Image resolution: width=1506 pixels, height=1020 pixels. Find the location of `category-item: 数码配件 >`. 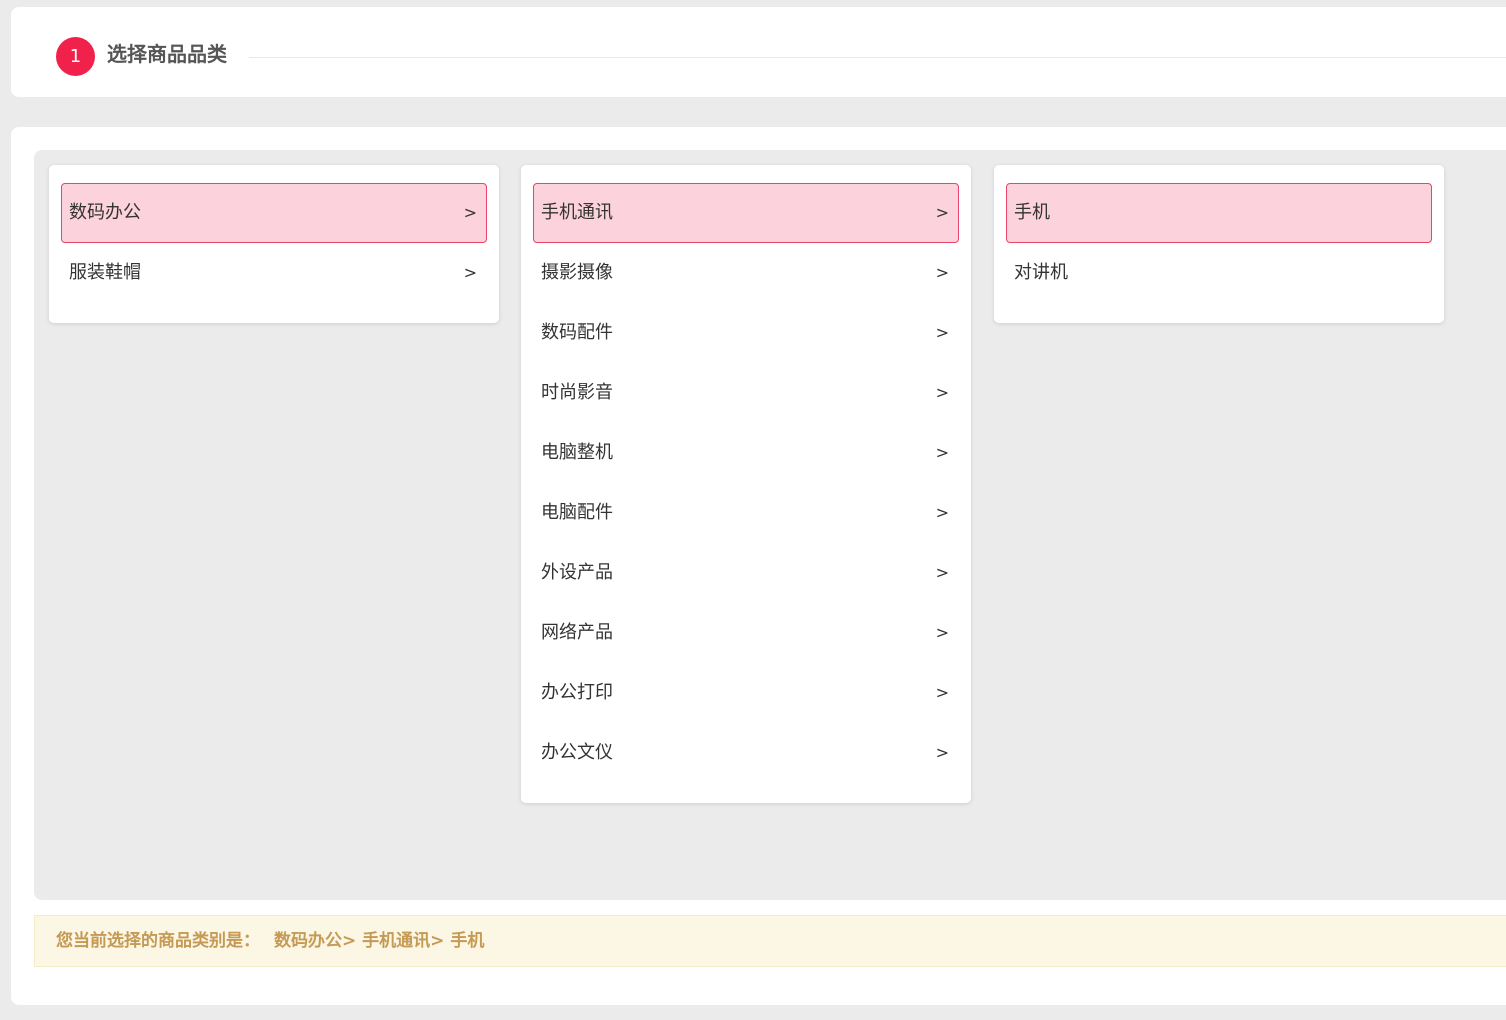

category-item: 数码配件 > is located at coordinates (746, 333).